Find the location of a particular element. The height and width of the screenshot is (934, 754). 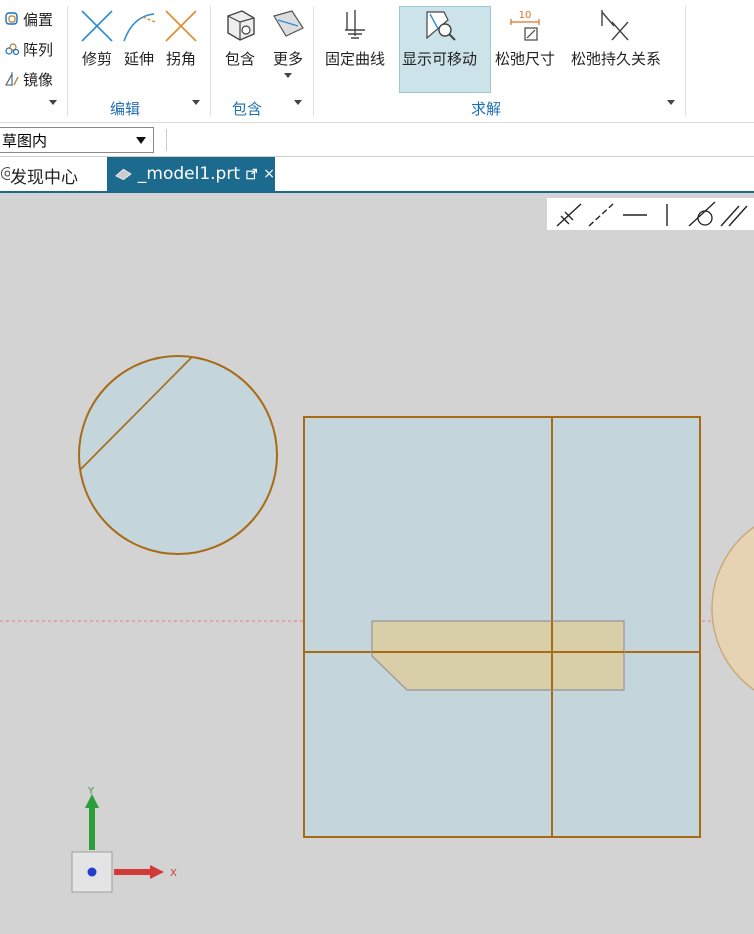

corner-button: 拐角 is located at coordinates (181, 38).